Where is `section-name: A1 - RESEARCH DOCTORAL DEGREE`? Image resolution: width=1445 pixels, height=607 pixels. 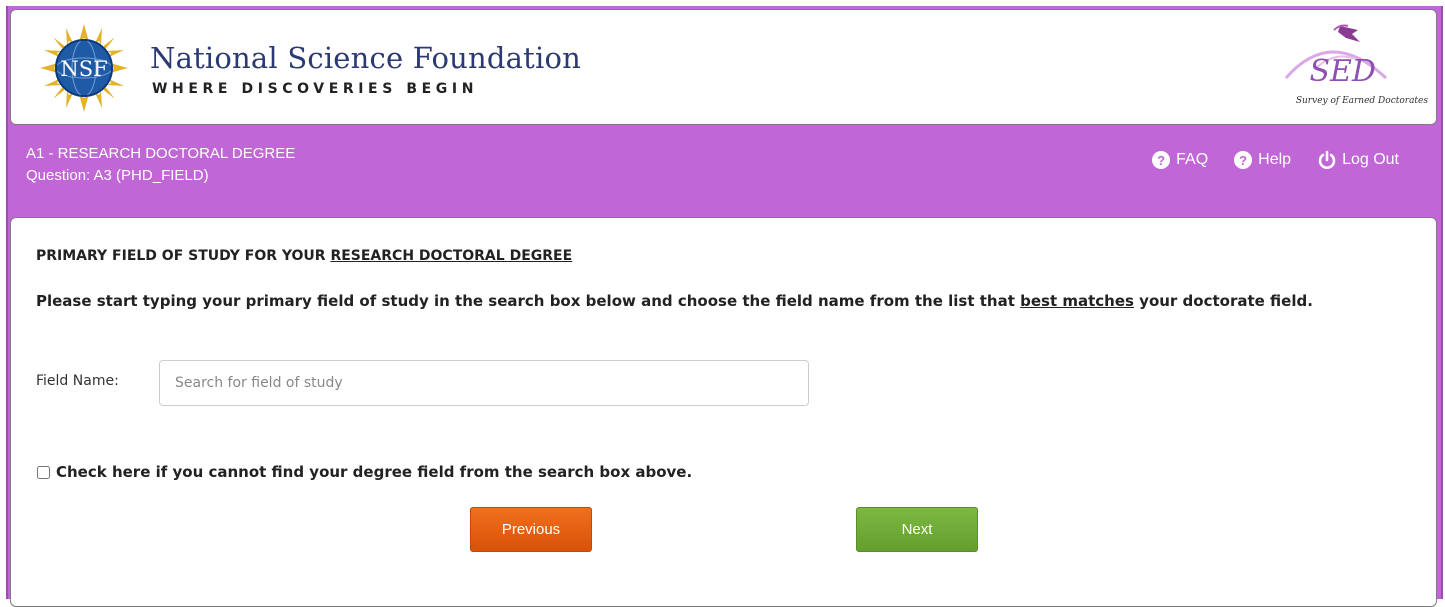 section-name: A1 - RESEARCH DOCTORAL DEGREE is located at coordinates (161, 153).